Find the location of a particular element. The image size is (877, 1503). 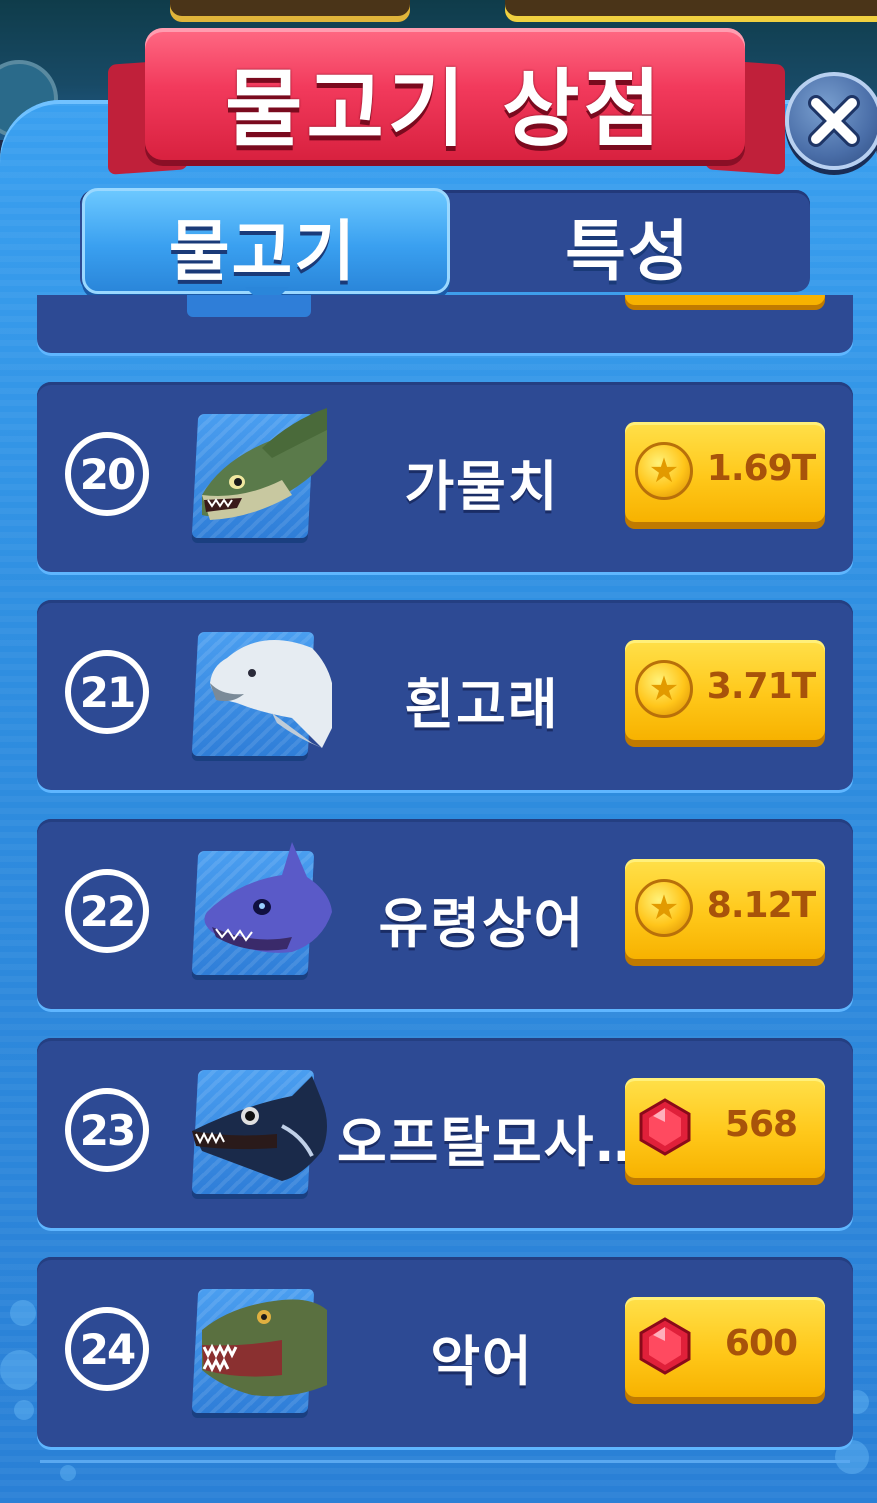

beluga-whale-icon is located at coordinates (271, 694).